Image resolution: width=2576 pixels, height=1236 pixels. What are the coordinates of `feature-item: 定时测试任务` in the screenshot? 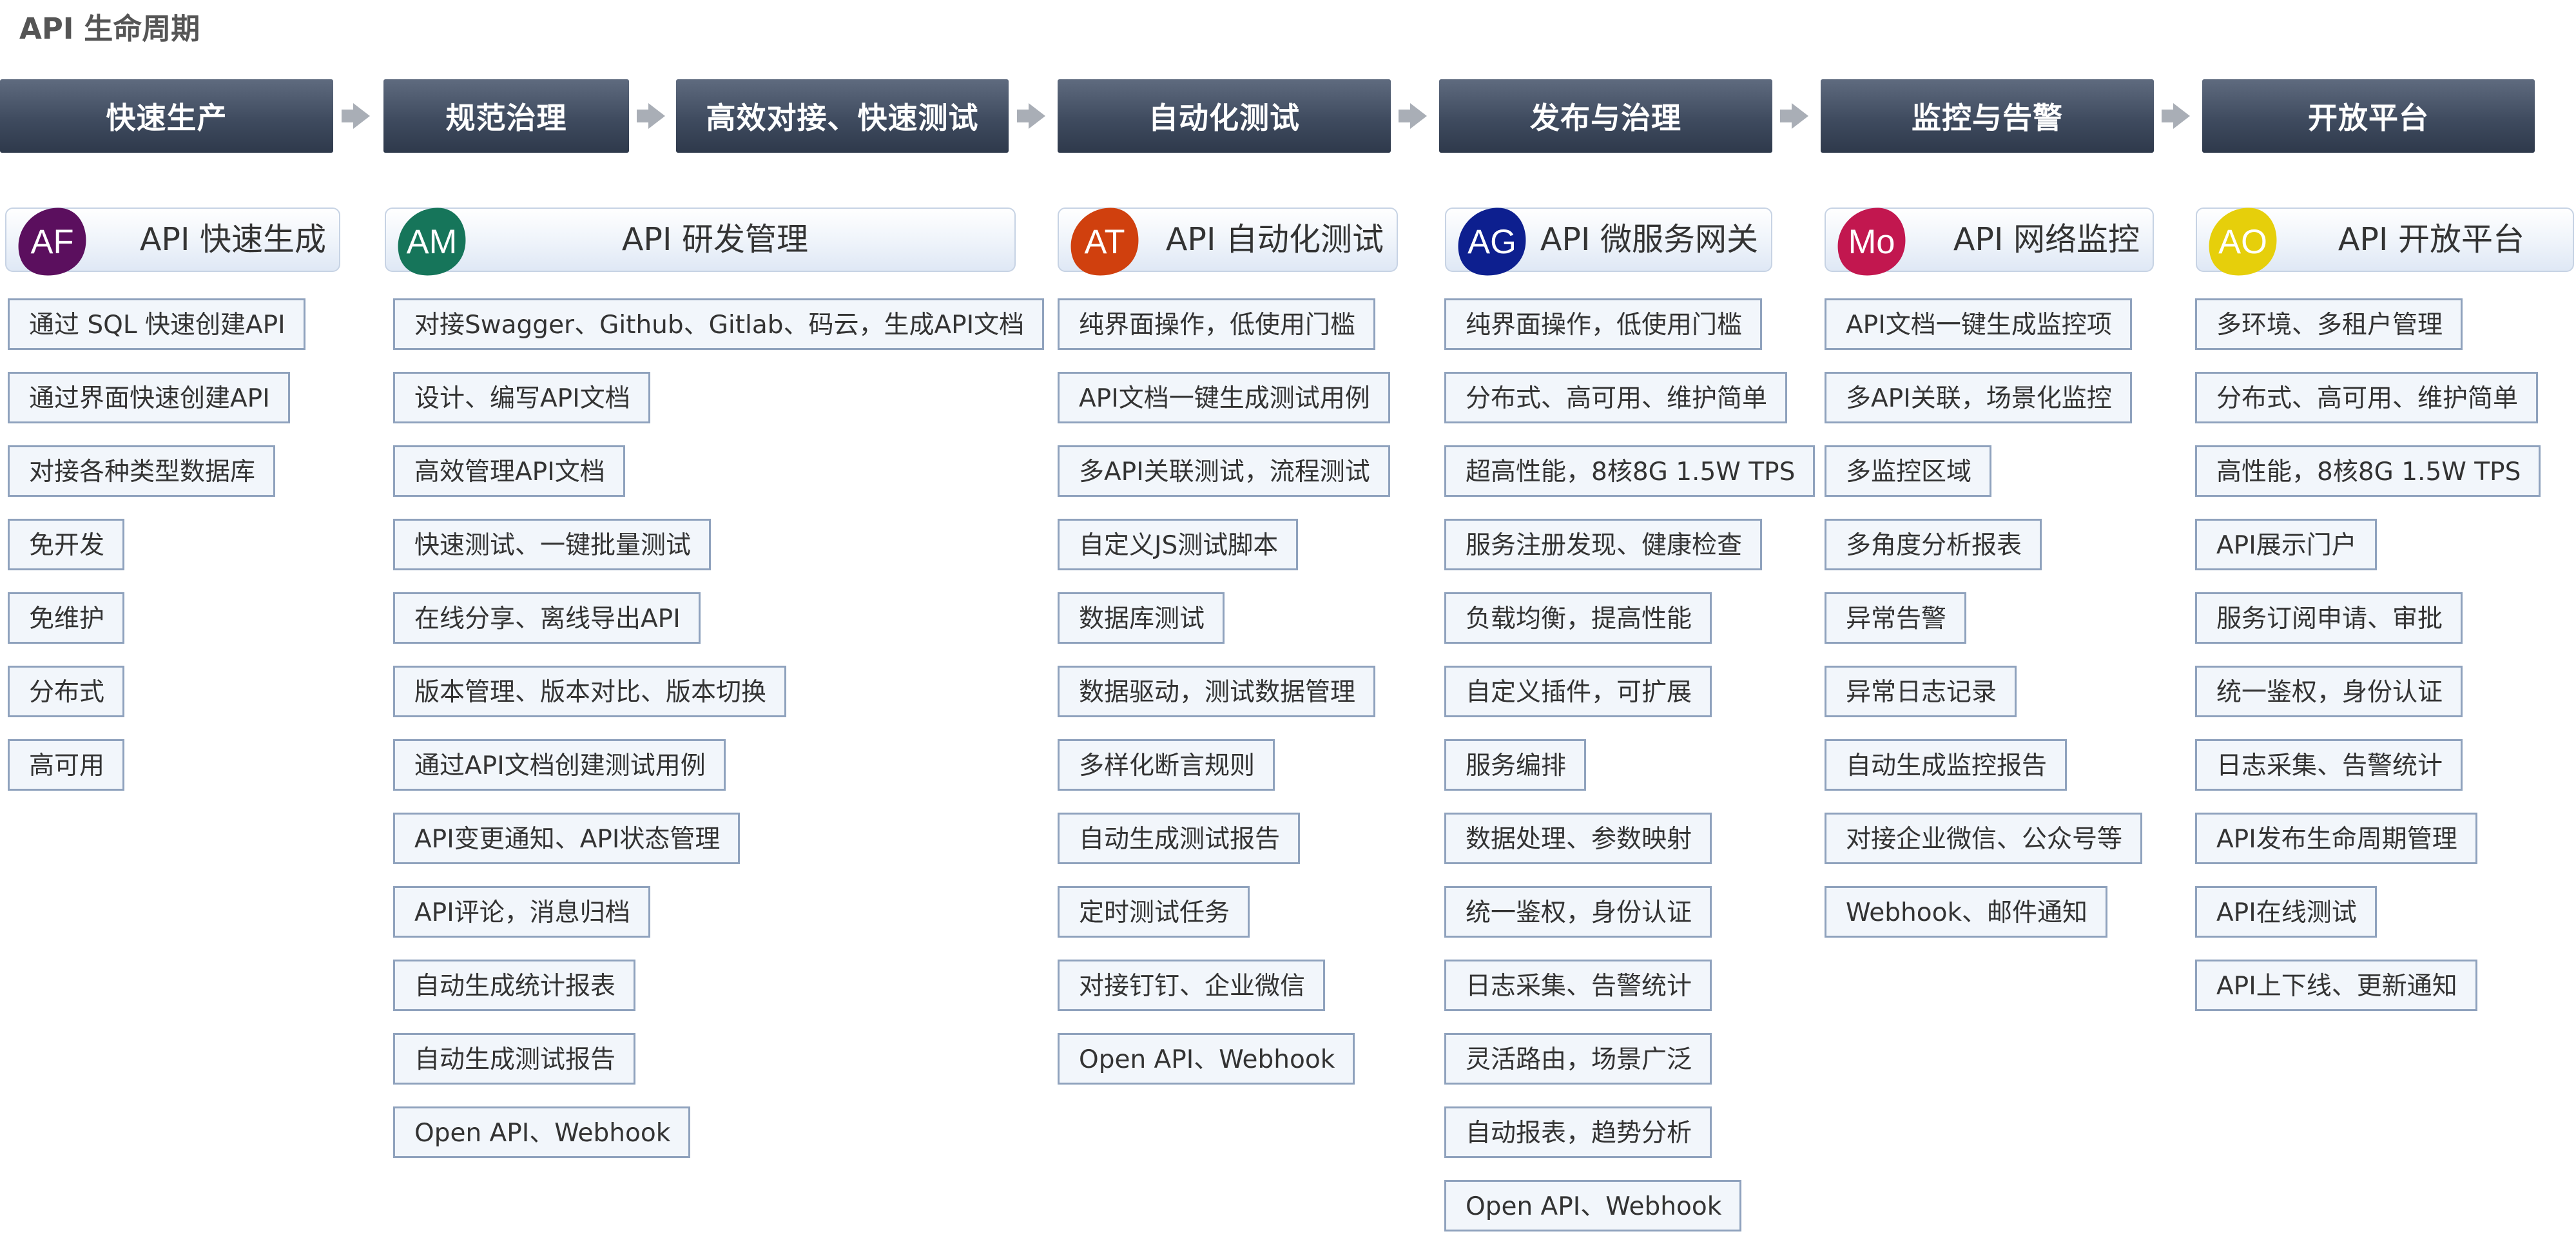 It's located at (1154, 912).